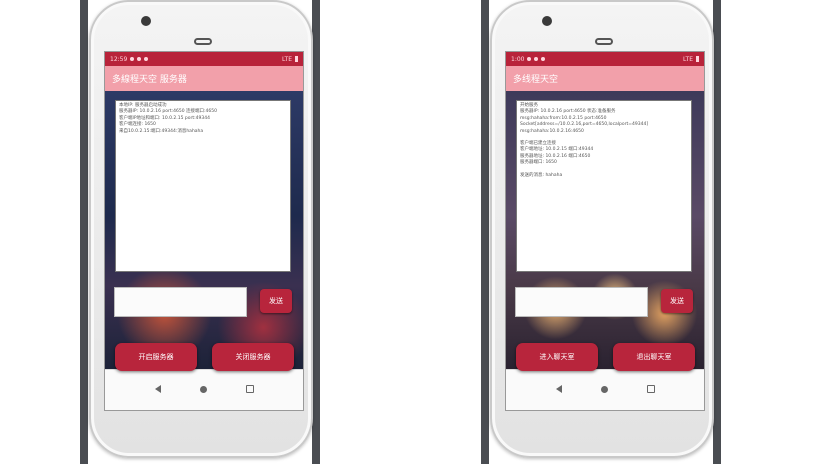 Image resolution: width=825 pixels, height=464 pixels. Describe the element at coordinates (605, 59) in the screenshot. I see `status-bar: 1:00 LTE` at that location.